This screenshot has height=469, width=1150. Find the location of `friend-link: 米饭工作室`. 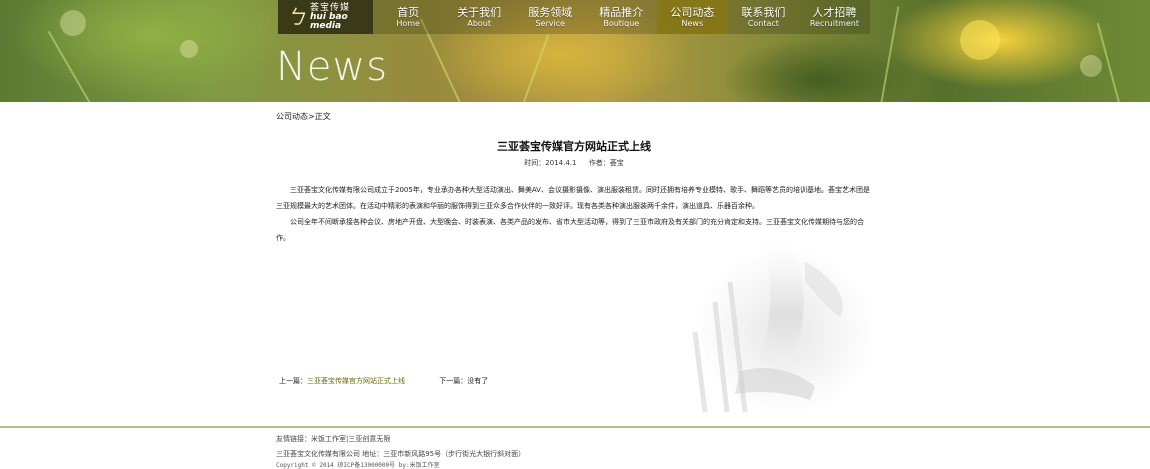

friend-link: 米饭工作室 is located at coordinates (328, 439).